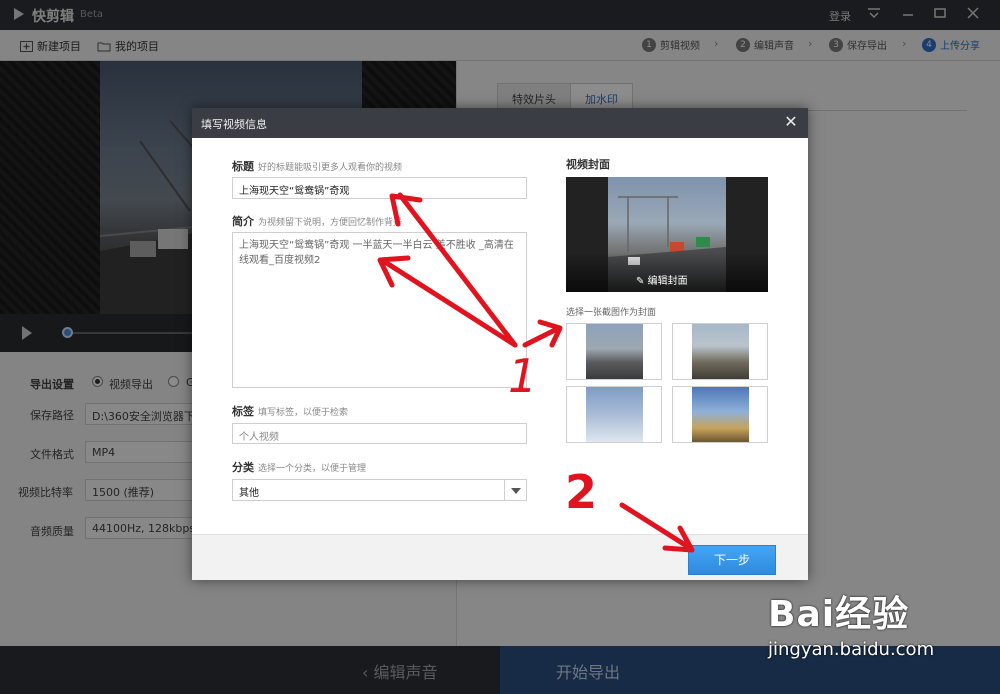  I want to click on baidu-watermark: Bai经验 jingyan.baidu.com, so click(851, 622).